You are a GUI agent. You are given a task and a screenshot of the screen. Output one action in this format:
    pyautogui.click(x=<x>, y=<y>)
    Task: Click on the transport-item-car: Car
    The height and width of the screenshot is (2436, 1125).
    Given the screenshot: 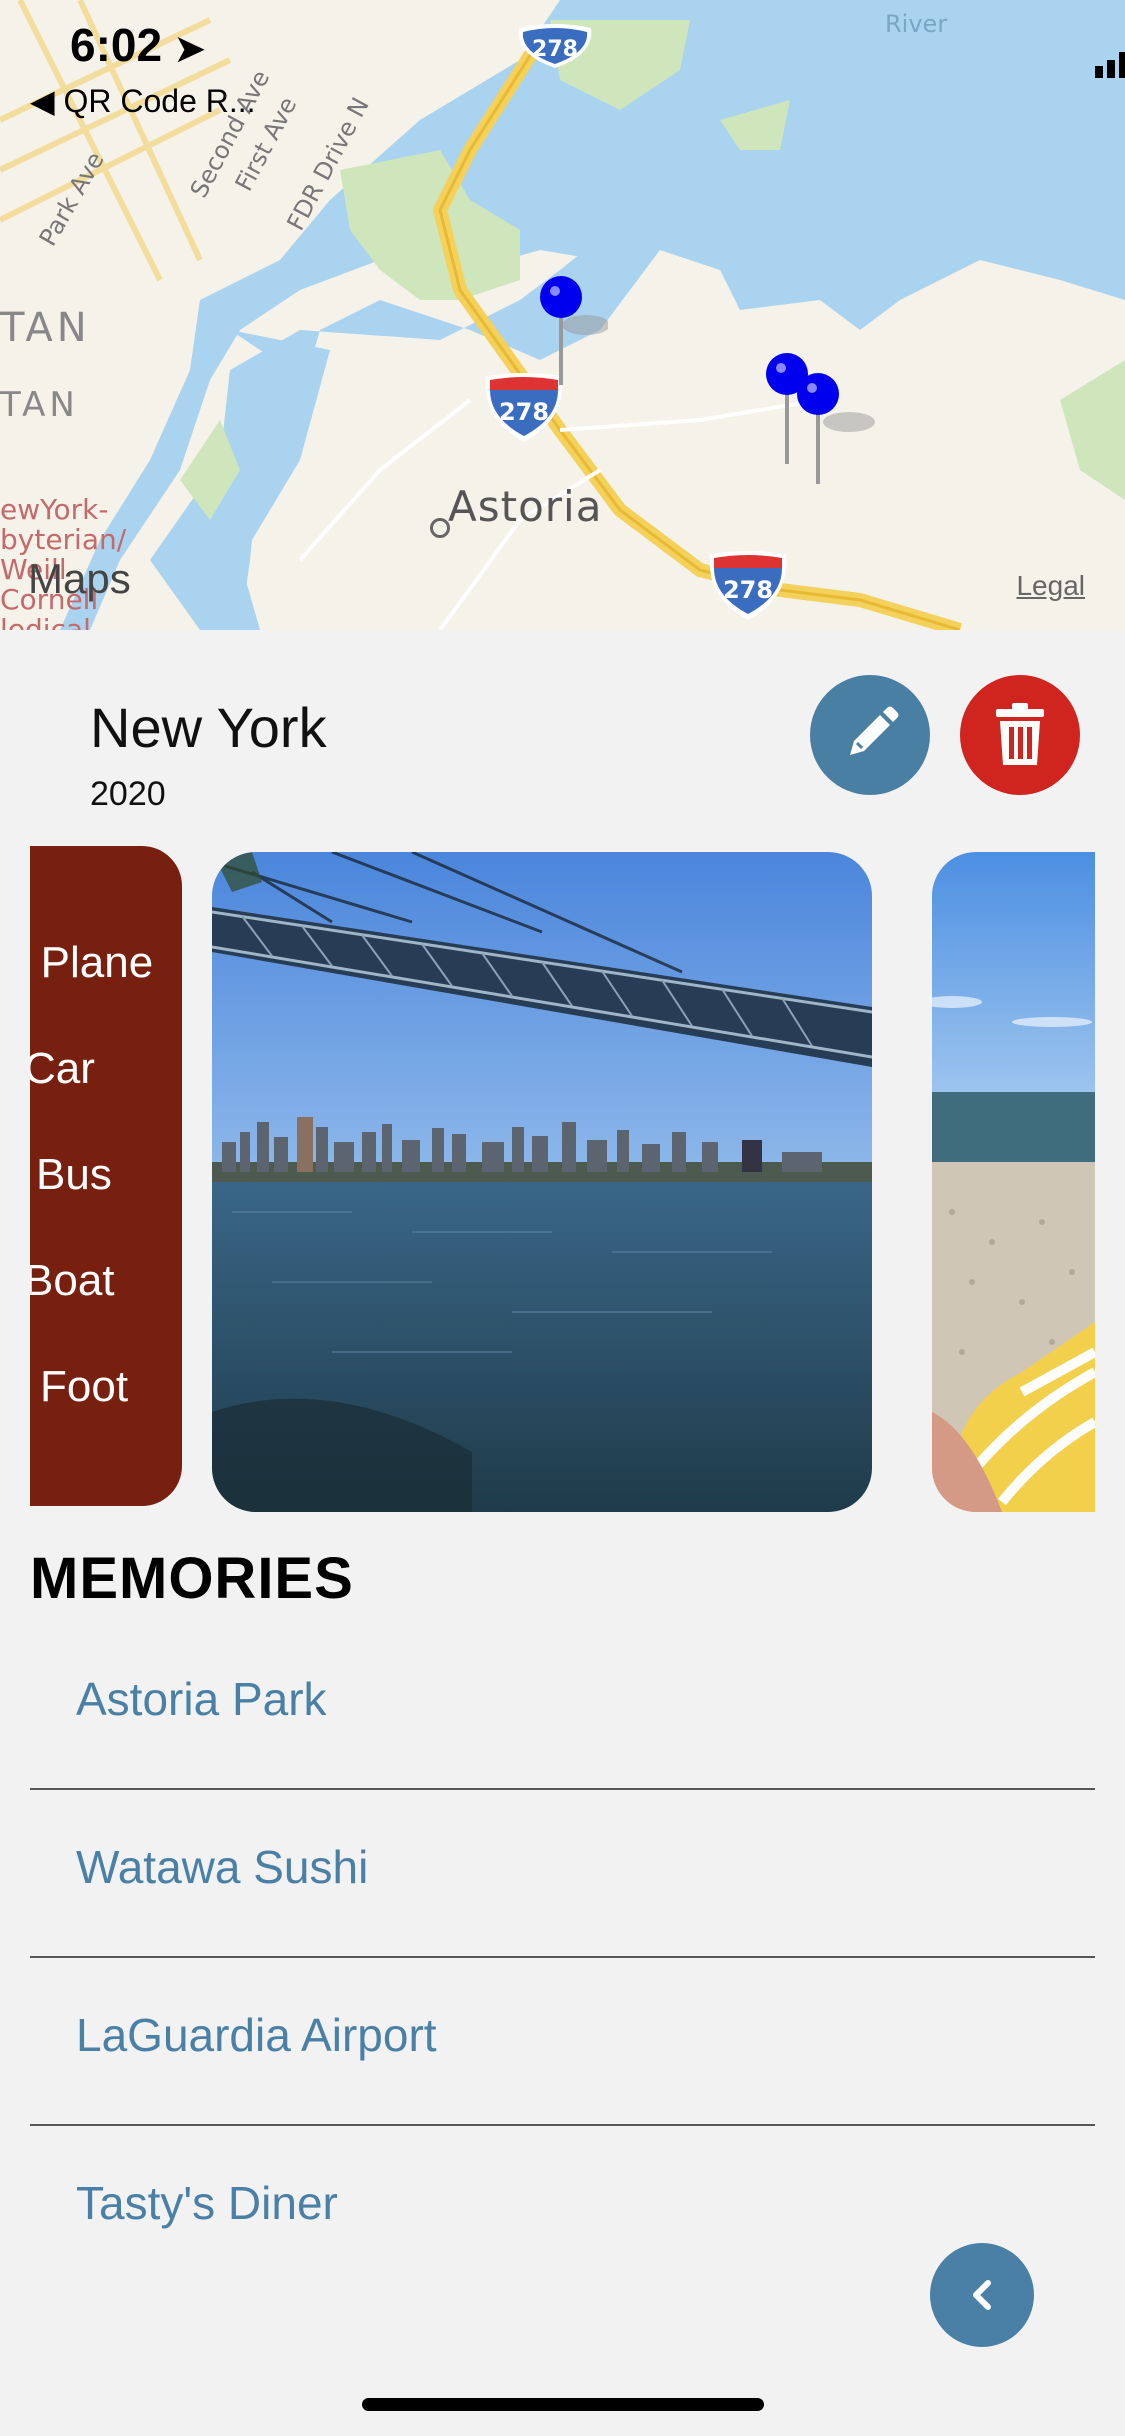 What is the action you would take?
    pyautogui.click(x=62, y=1069)
    